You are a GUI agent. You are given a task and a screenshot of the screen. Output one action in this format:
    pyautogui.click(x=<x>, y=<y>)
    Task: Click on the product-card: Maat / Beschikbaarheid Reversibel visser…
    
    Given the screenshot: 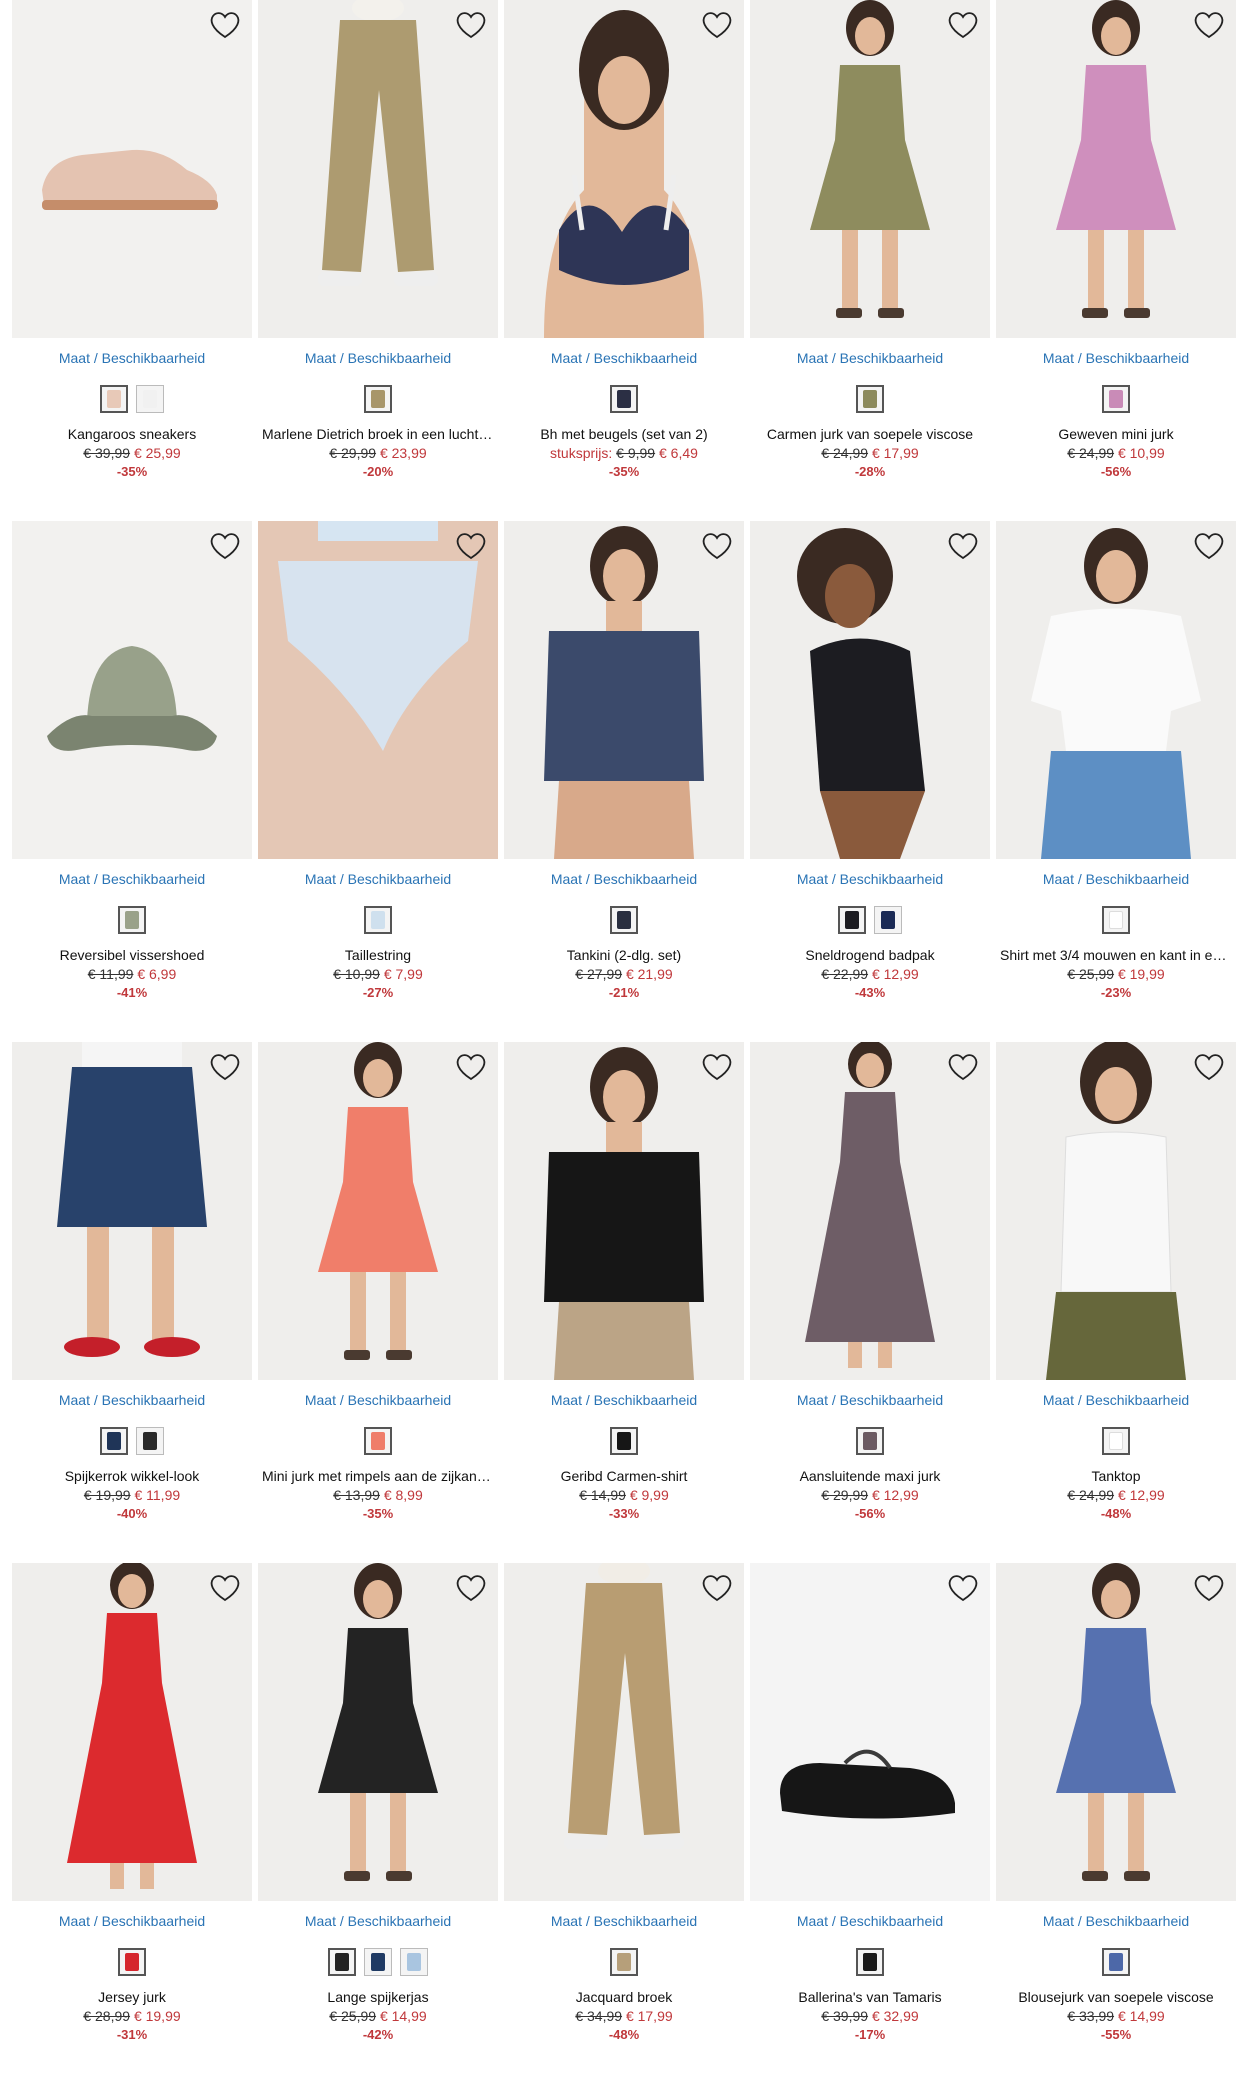 What is the action you would take?
    pyautogui.click(x=132, y=781)
    